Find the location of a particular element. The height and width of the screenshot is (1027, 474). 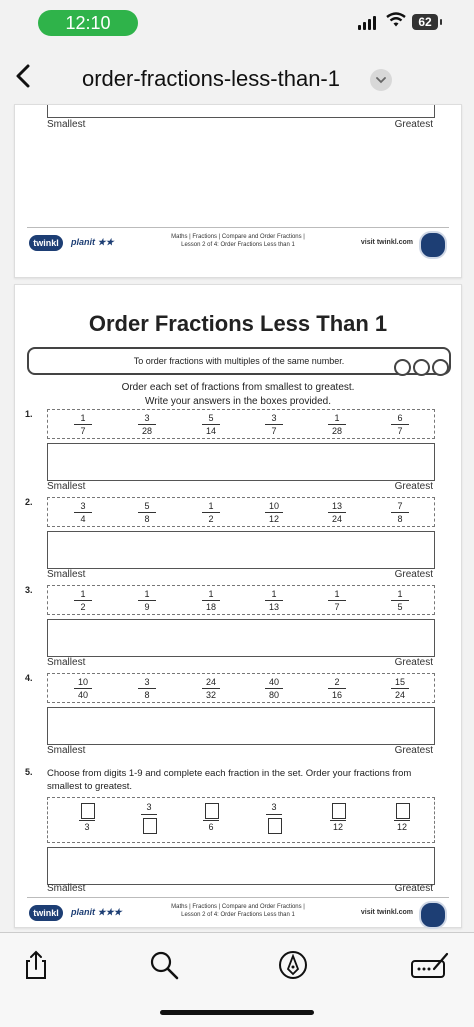

numerator: 6 is located at coordinates (400, 418).